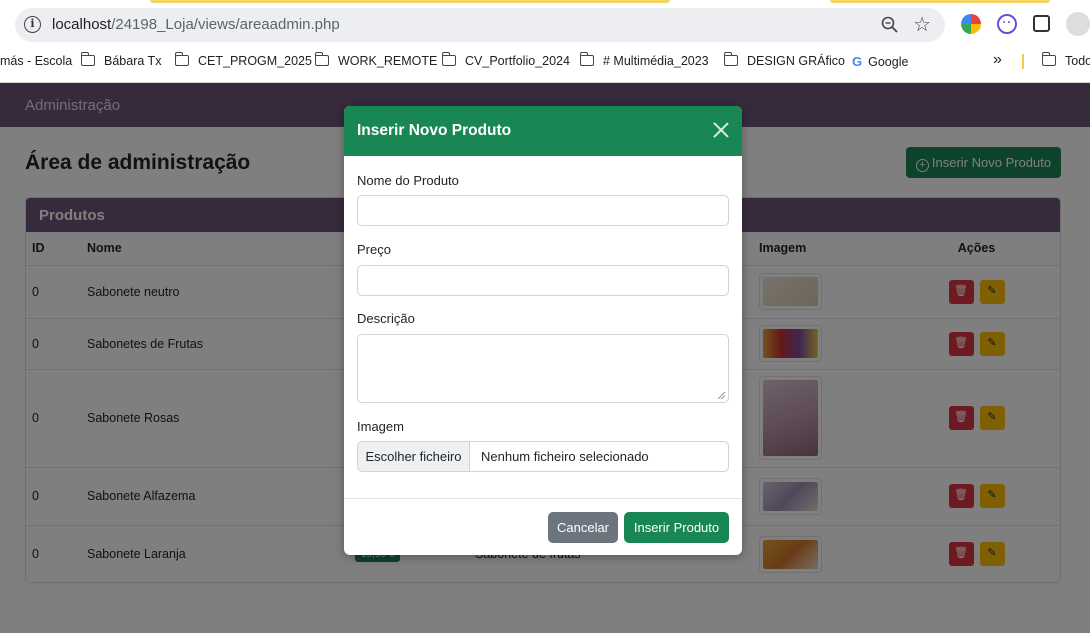 The width and height of the screenshot is (1090, 633). What do you see at coordinates (784, 60) in the screenshot?
I see `bookmark-item: DESIGN GRÁfico` at bounding box center [784, 60].